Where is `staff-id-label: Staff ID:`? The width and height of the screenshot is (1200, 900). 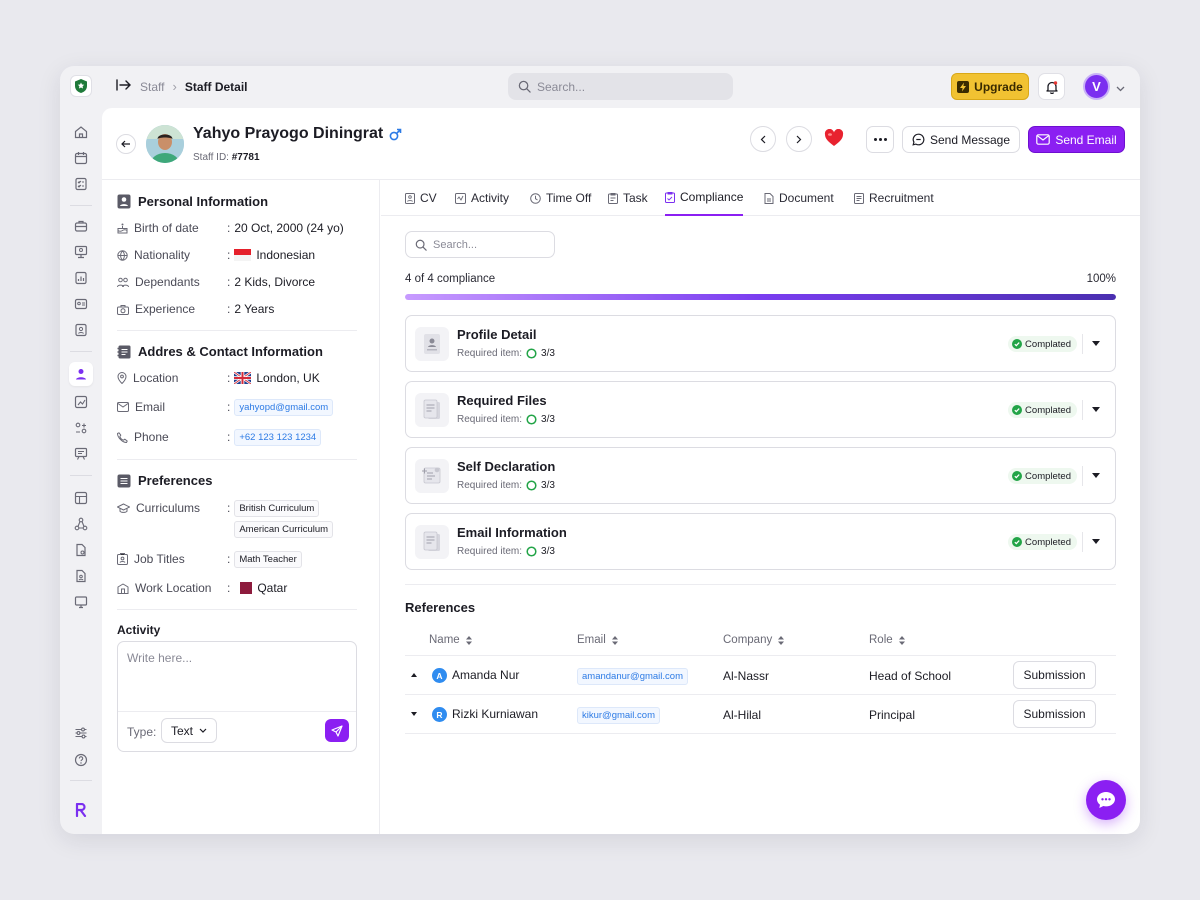
staff-id-label: Staff ID: is located at coordinates (211, 157).